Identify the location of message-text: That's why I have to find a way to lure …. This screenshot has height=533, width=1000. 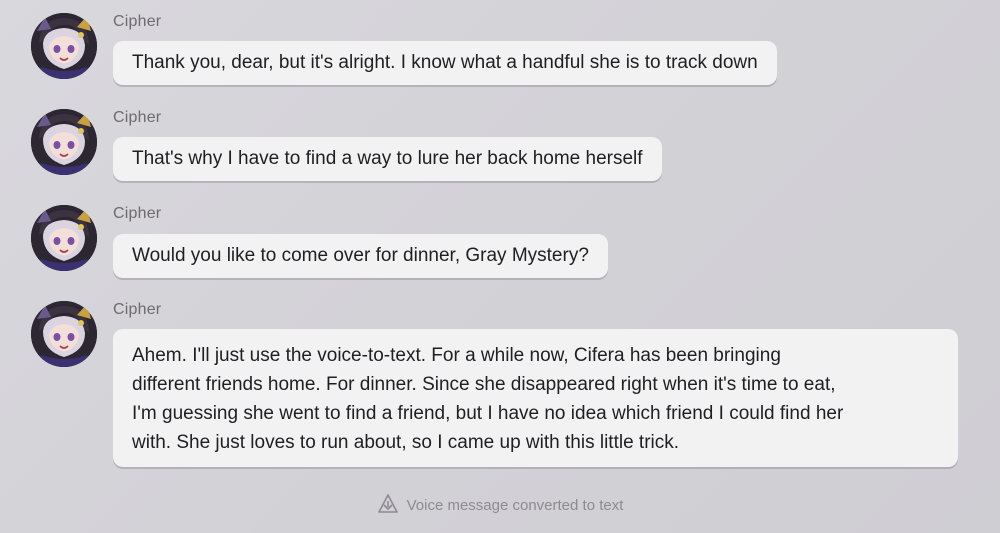
(387, 158).